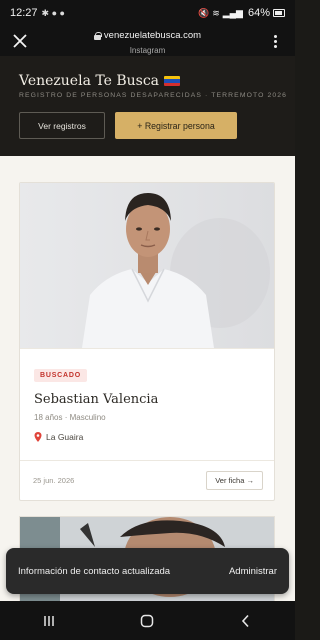  Describe the element at coordinates (246, 620) in the screenshot. I see `back-icon` at that location.